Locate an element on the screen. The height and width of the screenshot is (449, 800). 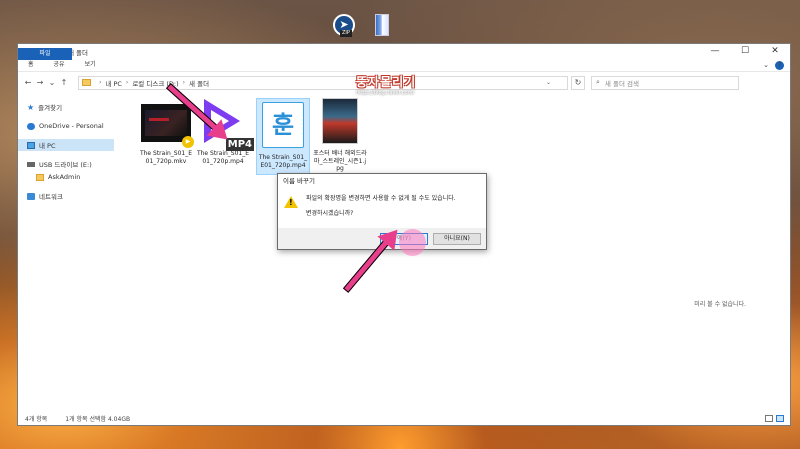
no-button: 아니요(N) is located at coordinates (457, 238).